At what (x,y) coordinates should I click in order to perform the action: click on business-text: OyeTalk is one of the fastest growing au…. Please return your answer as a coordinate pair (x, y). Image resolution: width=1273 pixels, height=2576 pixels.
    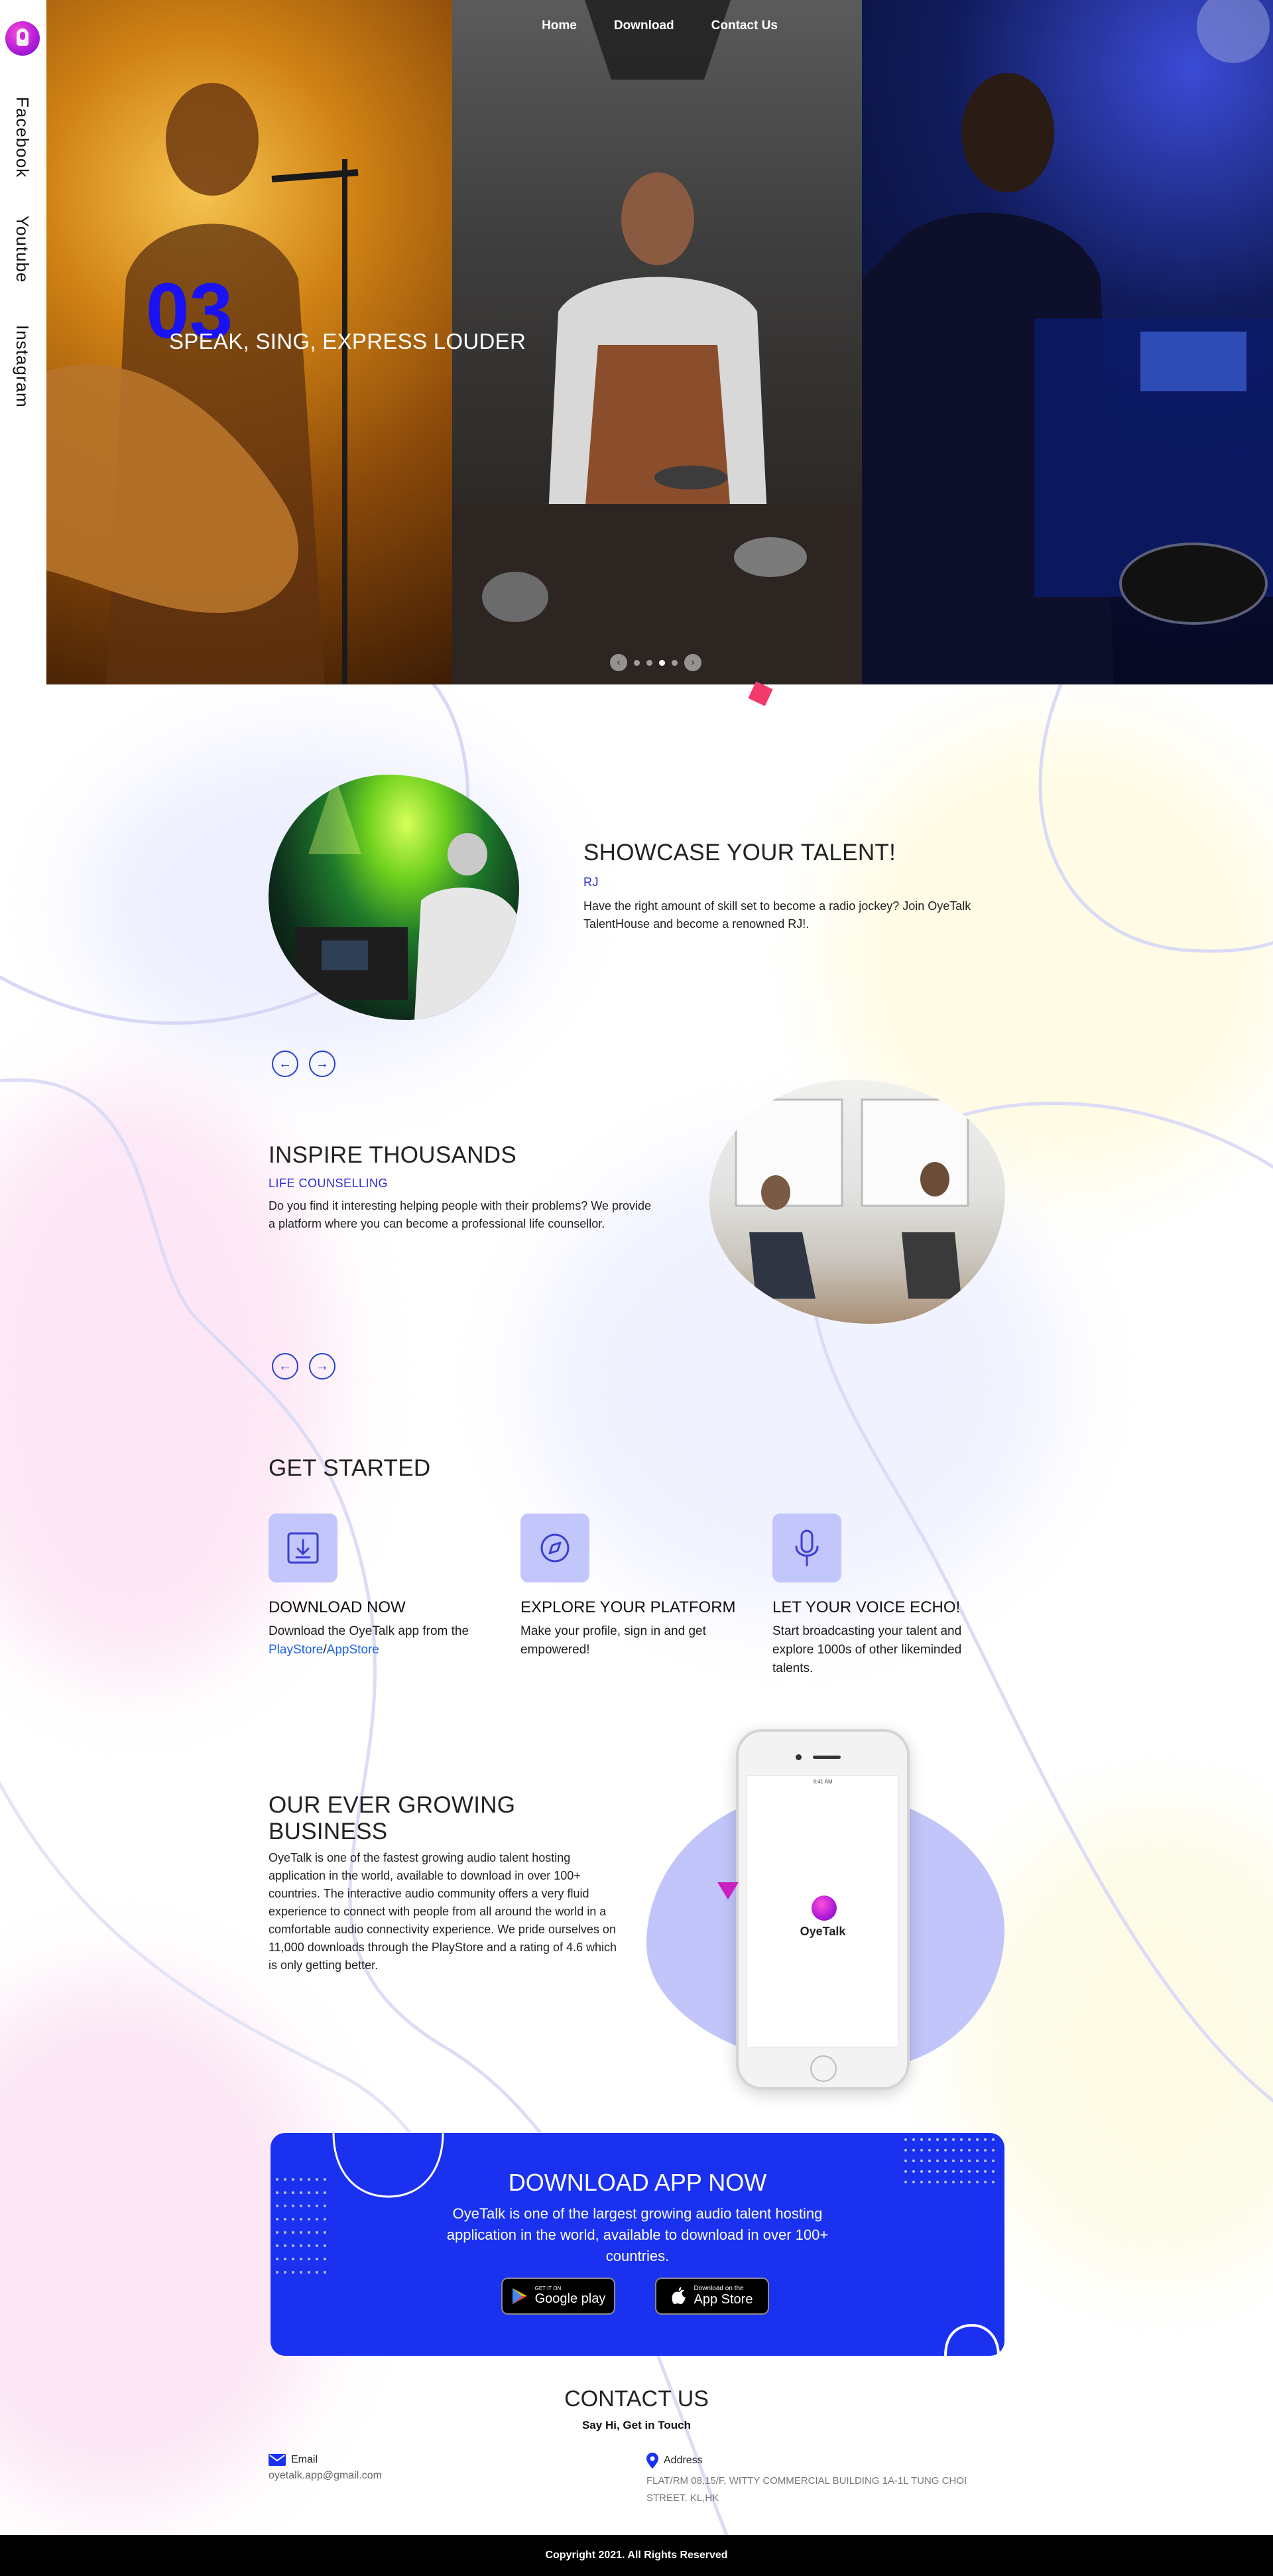
    Looking at the image, I should click on (443, 1912).